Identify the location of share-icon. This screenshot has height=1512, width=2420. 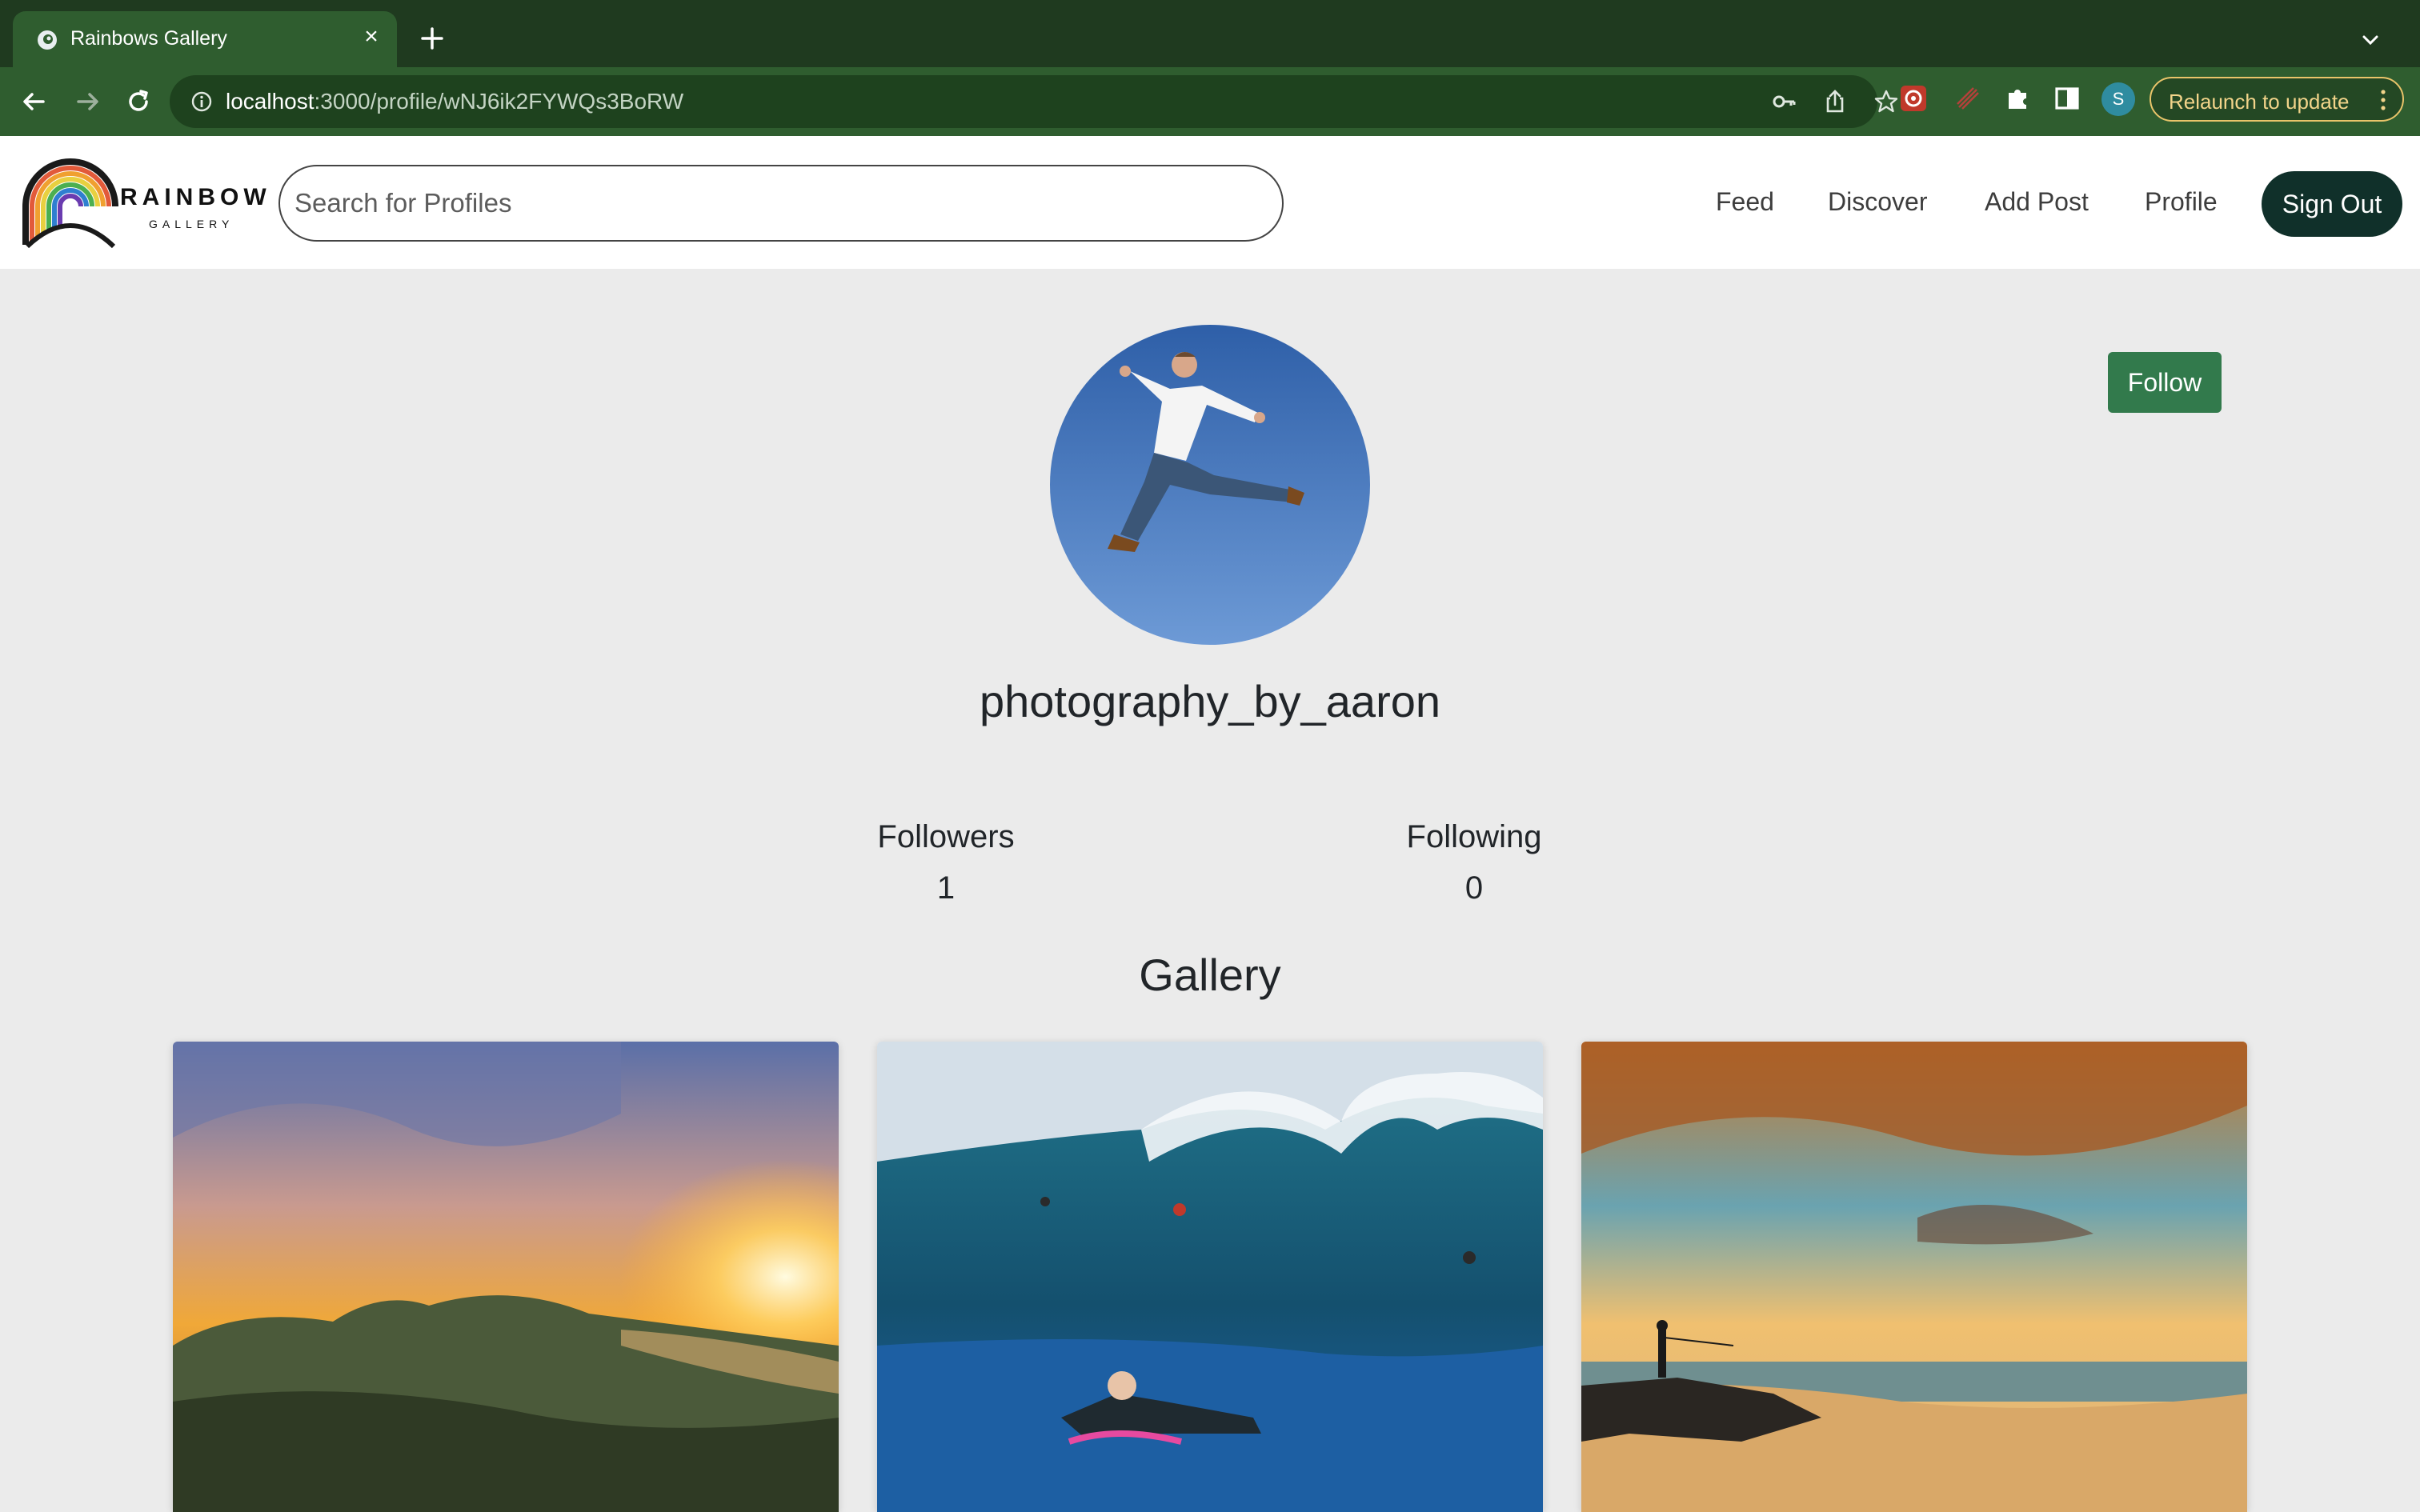
(1835, 101).